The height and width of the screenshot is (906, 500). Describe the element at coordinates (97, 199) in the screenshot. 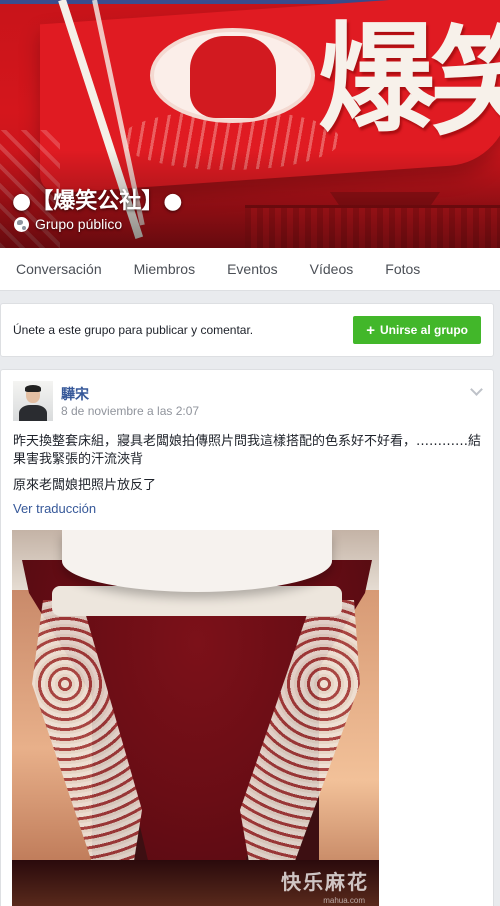

I see `group-title: ●【爆笑公社】●` at that location.